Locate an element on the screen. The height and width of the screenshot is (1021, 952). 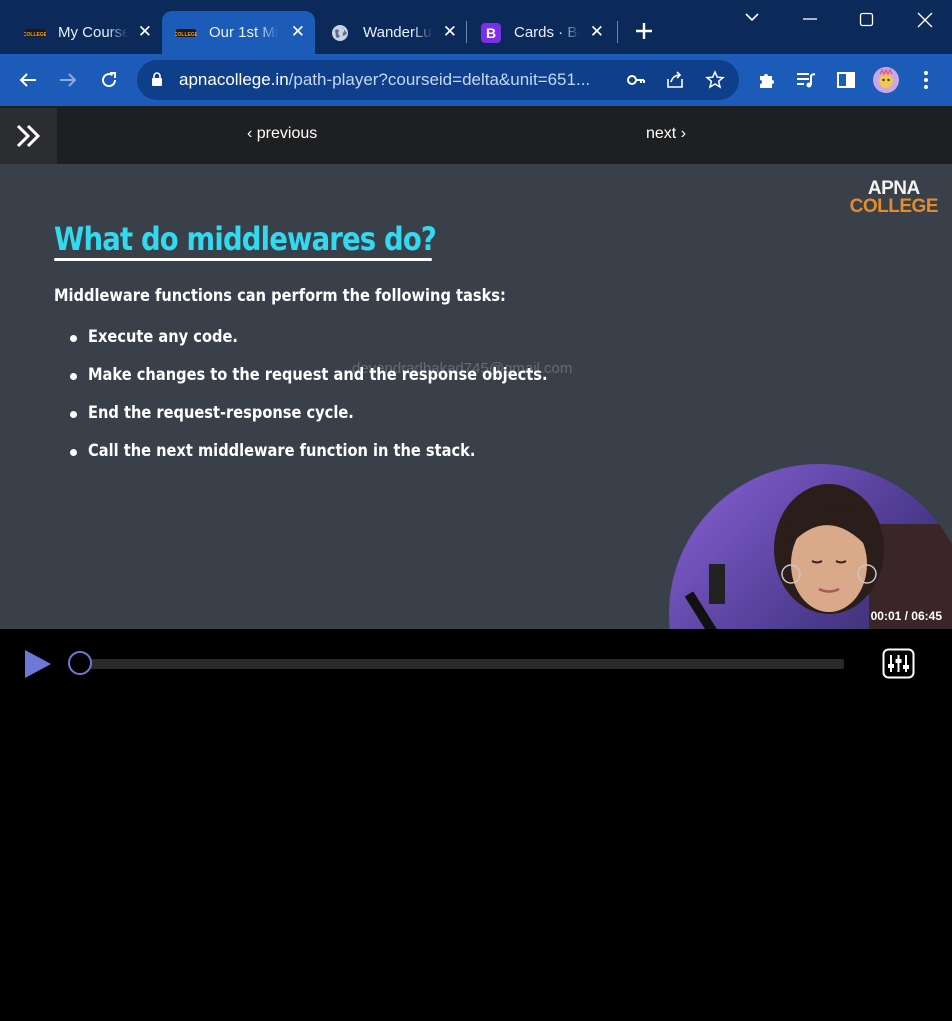
bootstrap-icon: B is located at coordinates (491, 32).